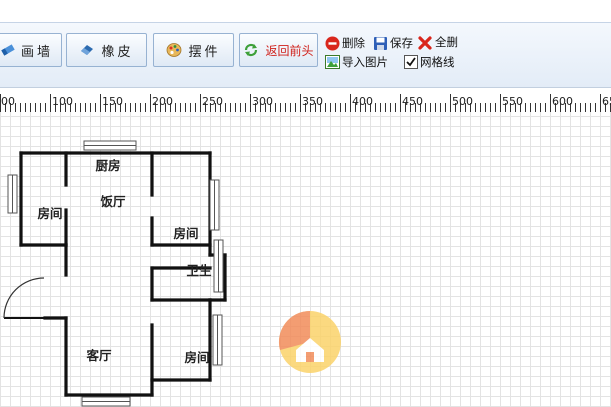 The height and width of the screenshot is (407, 611). I want to click on entrance-door, so click(24, 298).